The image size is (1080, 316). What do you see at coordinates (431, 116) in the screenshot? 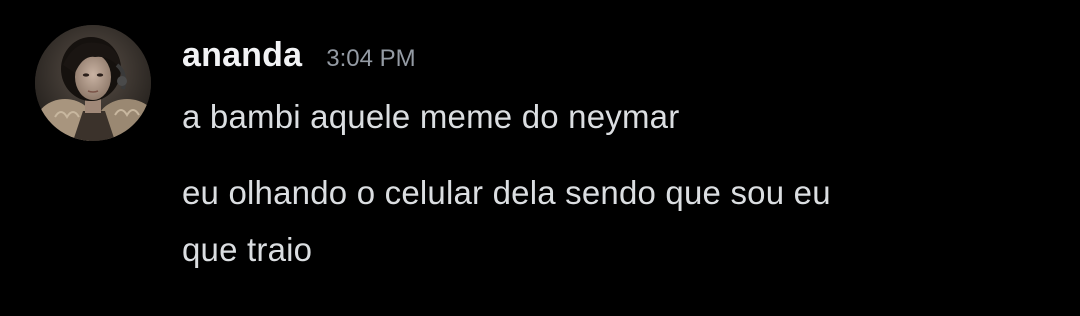
I see `message-text-line: a bambi aquele meme do neymar` at bounding box center [431, 116].